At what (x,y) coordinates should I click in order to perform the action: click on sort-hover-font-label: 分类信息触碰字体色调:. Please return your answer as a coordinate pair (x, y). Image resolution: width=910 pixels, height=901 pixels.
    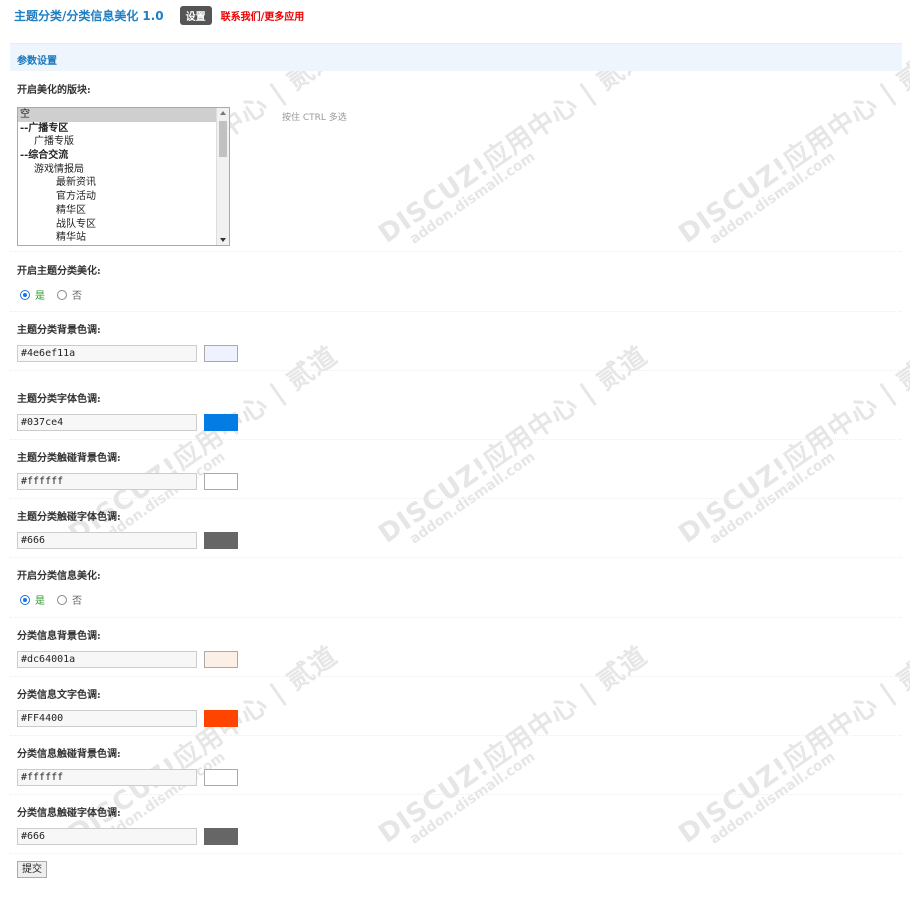
    Looking at the image, I should click on (69, 813).